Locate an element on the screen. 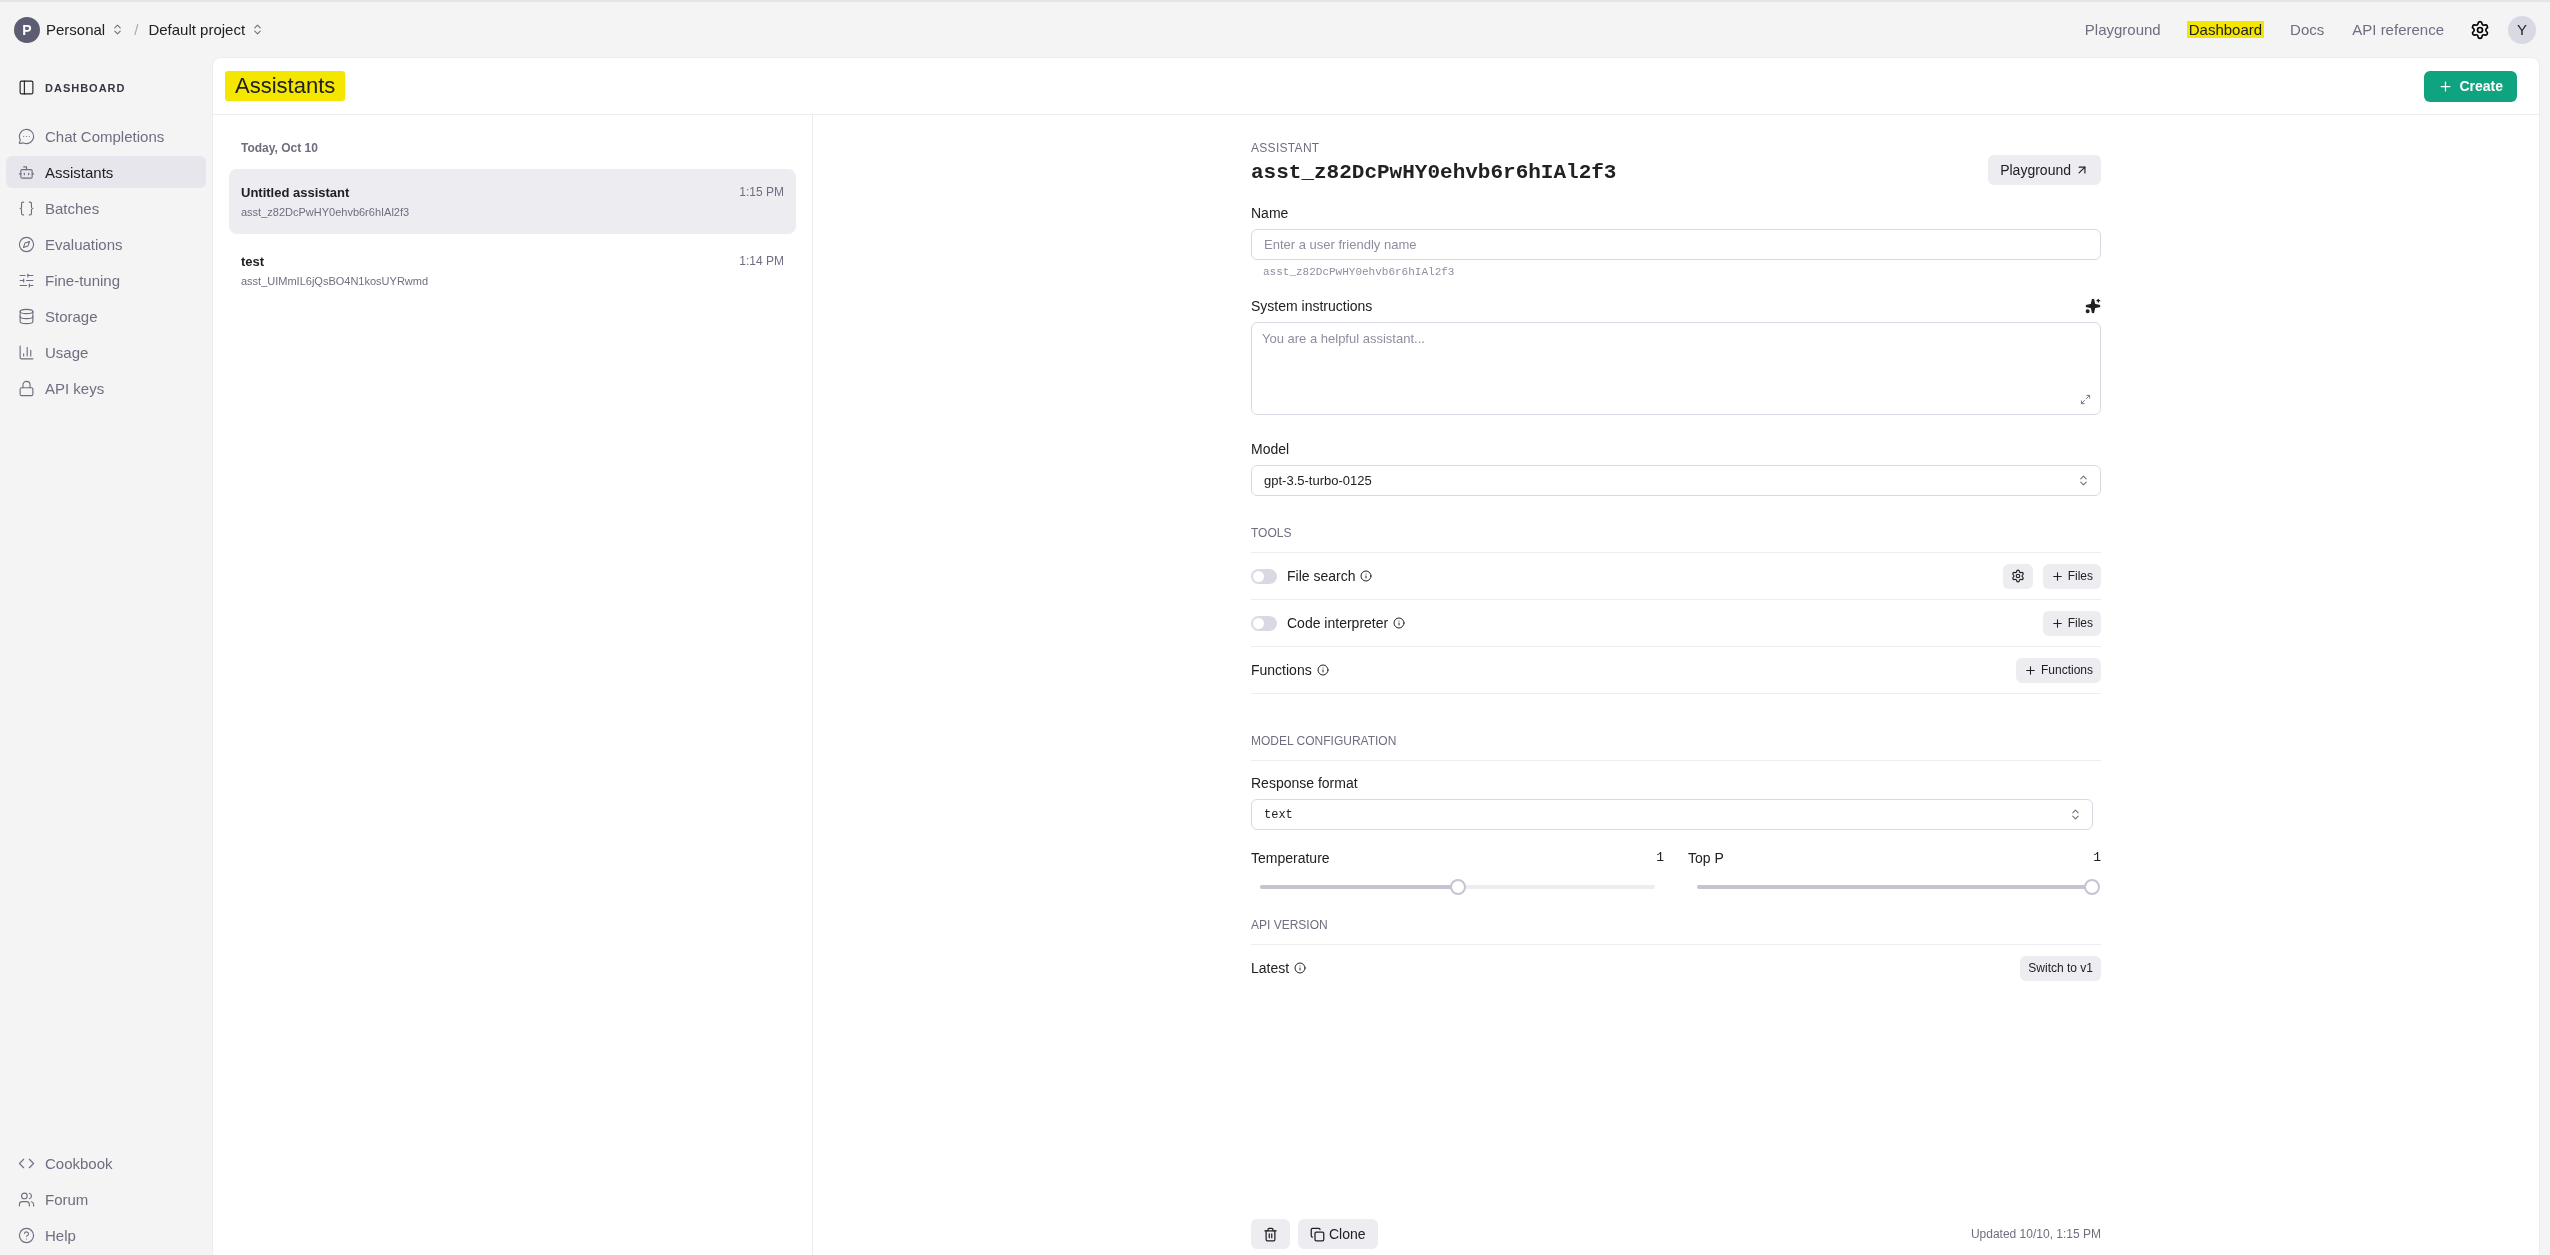 Image resolution: width=2550 pixels, height=1255 pixels. sidebar-item: Batches is located at coordinates (106, 208).